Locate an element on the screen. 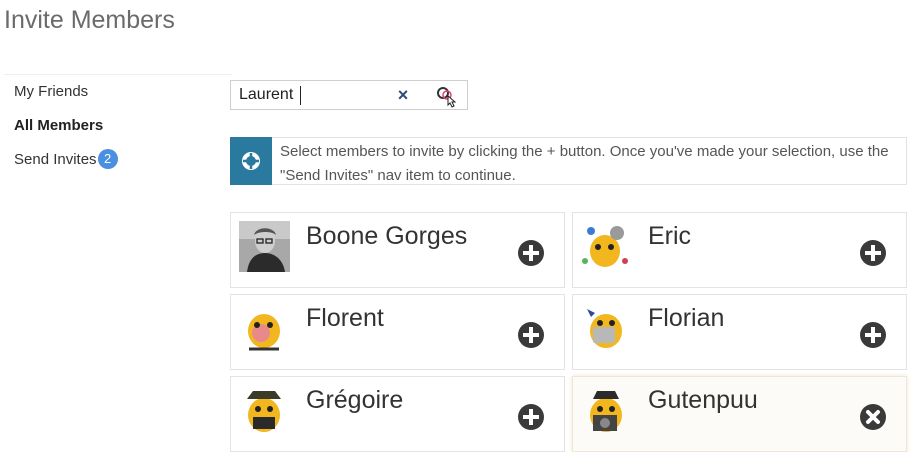 This screenshot has width=923, height=452. sidebar-item-send-invites: Send Invites 2 is located at coordinates (118, 160).